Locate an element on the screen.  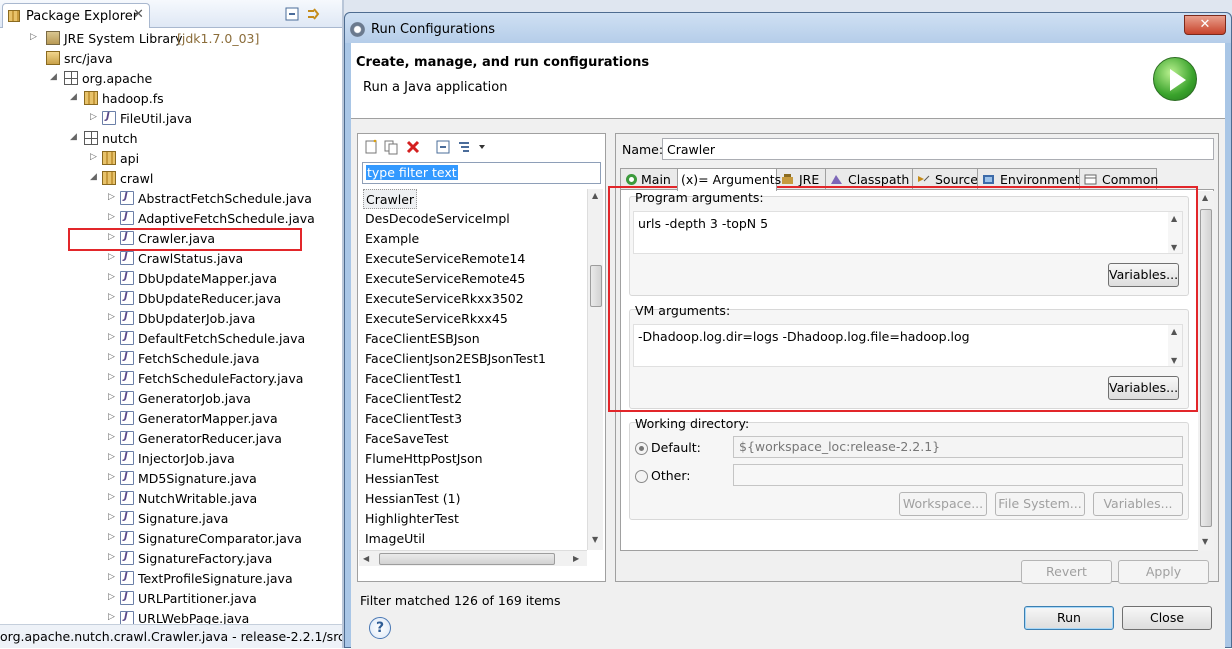
tree-item: ▷ MD5Signature.java is located at coordinates (172, 478).